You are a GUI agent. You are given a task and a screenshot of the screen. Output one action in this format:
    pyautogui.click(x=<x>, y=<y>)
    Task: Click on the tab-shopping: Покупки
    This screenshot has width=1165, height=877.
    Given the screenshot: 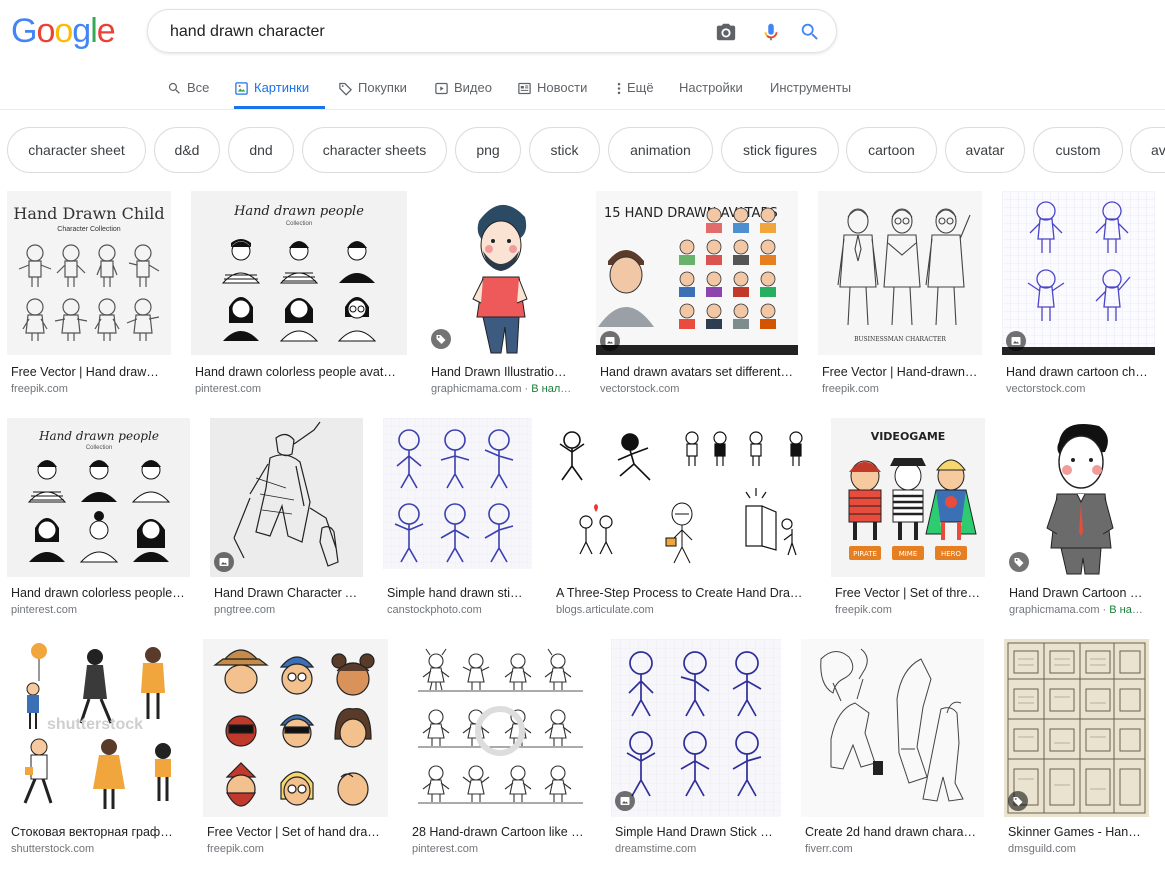 What is the action you would take?
    pyautogui.click(x=372, y=92)
    